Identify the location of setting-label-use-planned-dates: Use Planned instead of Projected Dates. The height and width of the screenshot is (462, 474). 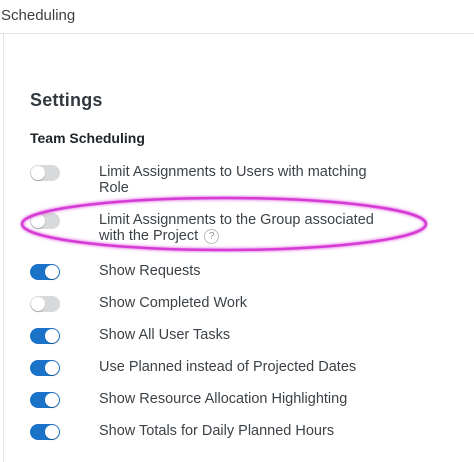
(228, 367).